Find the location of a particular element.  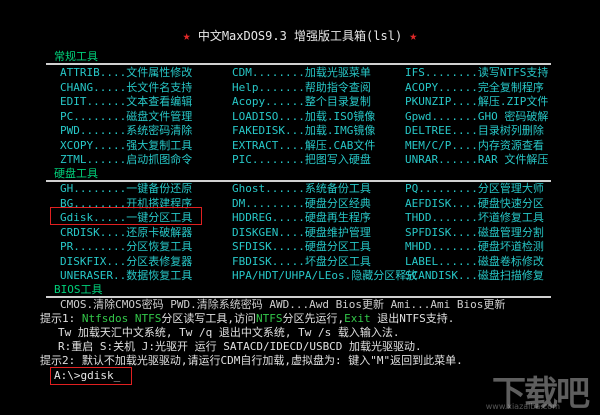

common-tools-item: IFS........读写NTFS支持 is located at coordinates (476, 72).